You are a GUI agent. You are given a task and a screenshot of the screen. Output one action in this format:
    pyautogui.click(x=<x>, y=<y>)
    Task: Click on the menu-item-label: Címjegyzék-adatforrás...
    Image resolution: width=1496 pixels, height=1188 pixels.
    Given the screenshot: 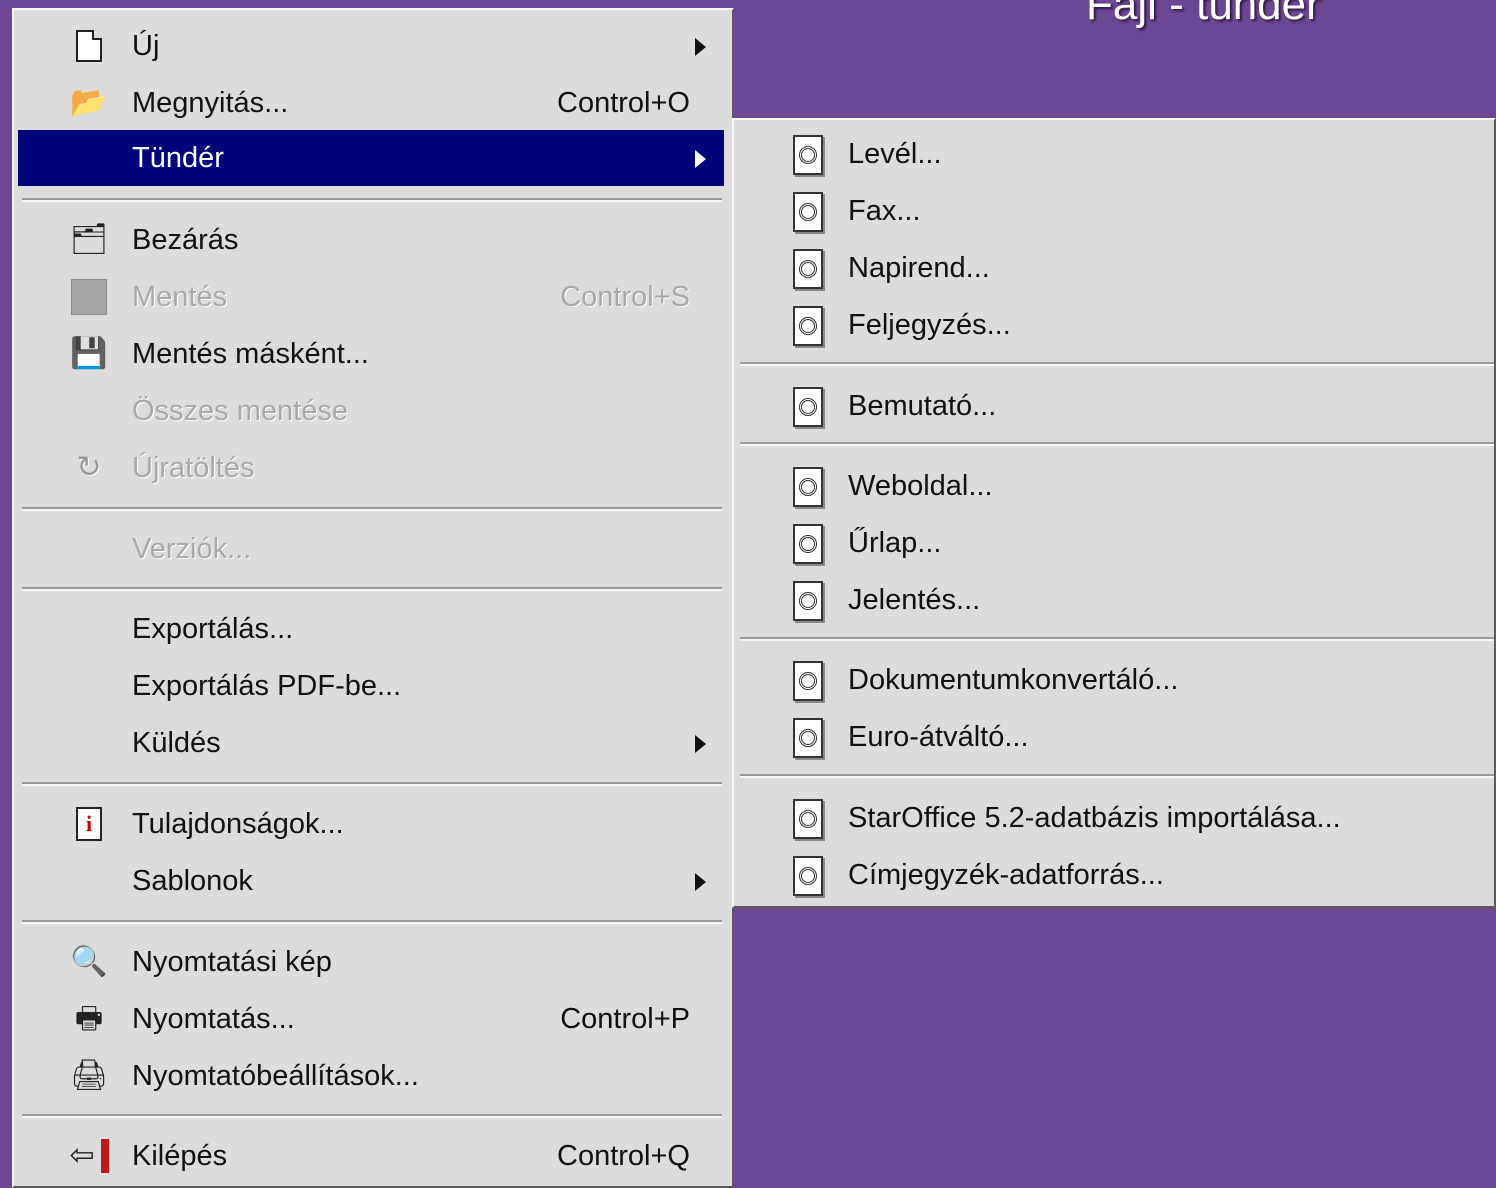 What is the action you would take?
    pyautogui.click(x=1006, y=875)
    